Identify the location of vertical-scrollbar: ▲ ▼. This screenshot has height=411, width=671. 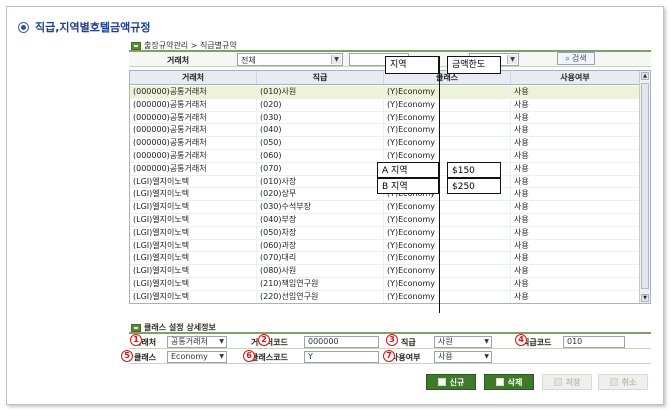
(644, 187).